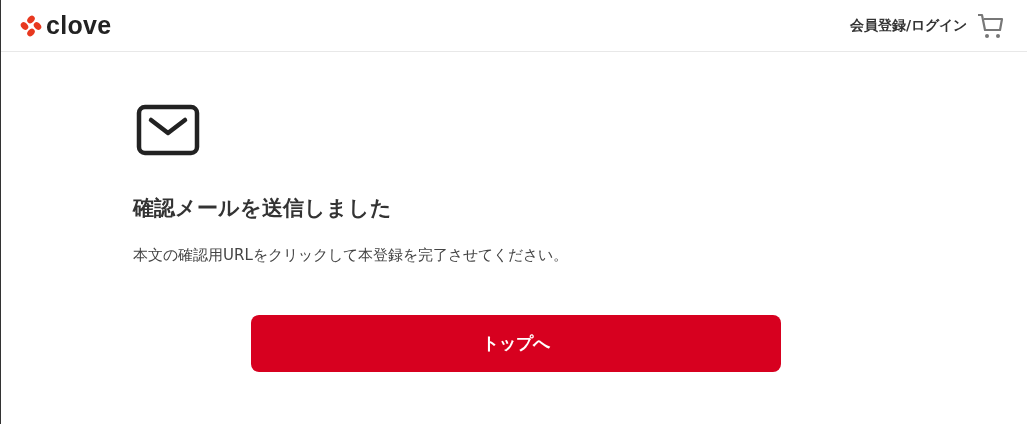 The width and height of the screenshot is (1027, 424). What do you see at coordinates (991, 25) in the screenshot?
I see `cart-icon` at bounding box center [991, 25].